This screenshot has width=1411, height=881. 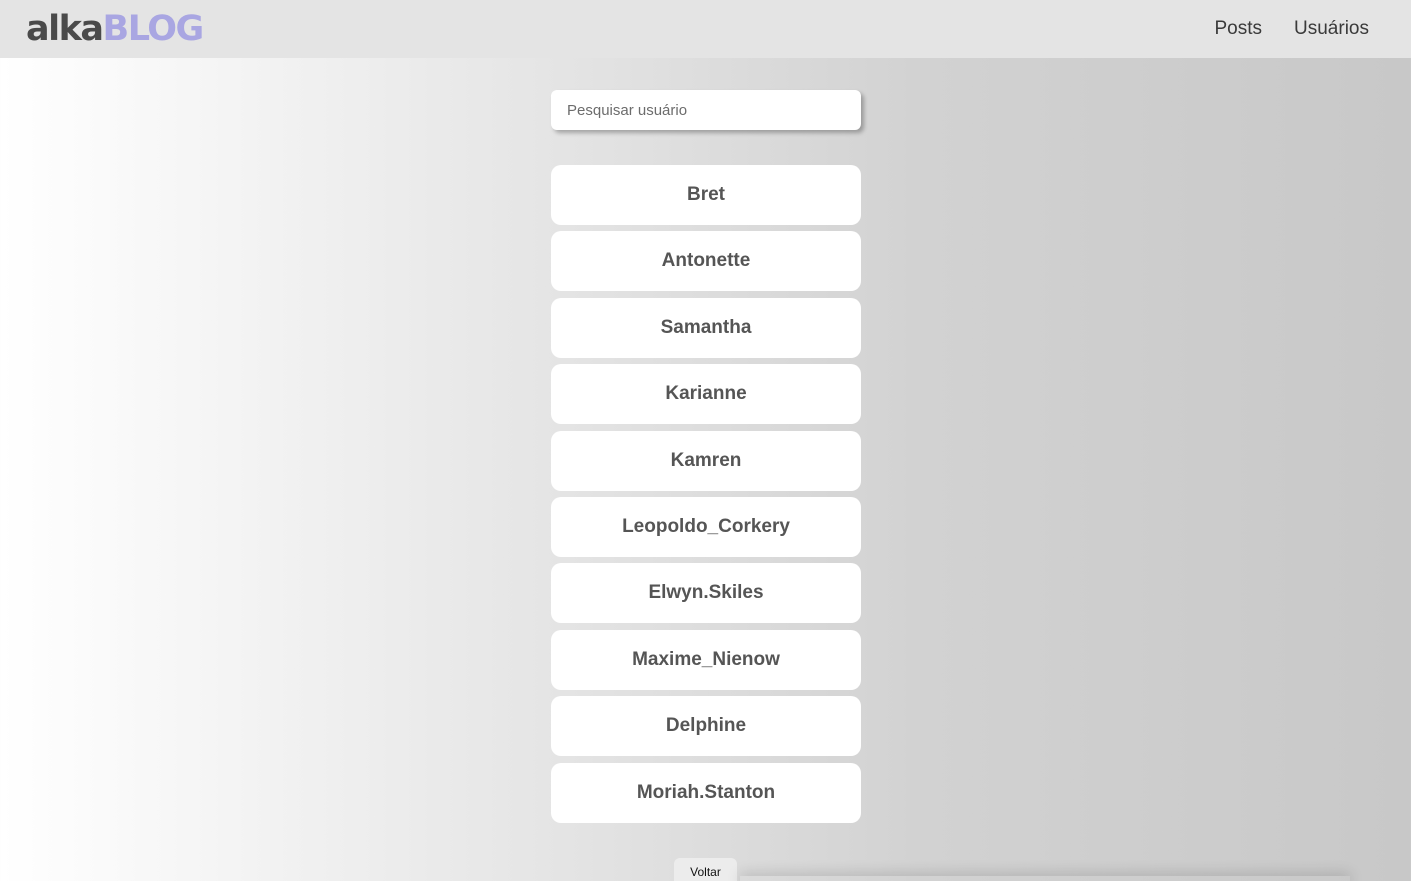 I want to click on logo: alka BLOG, so click(x=115, y=28).